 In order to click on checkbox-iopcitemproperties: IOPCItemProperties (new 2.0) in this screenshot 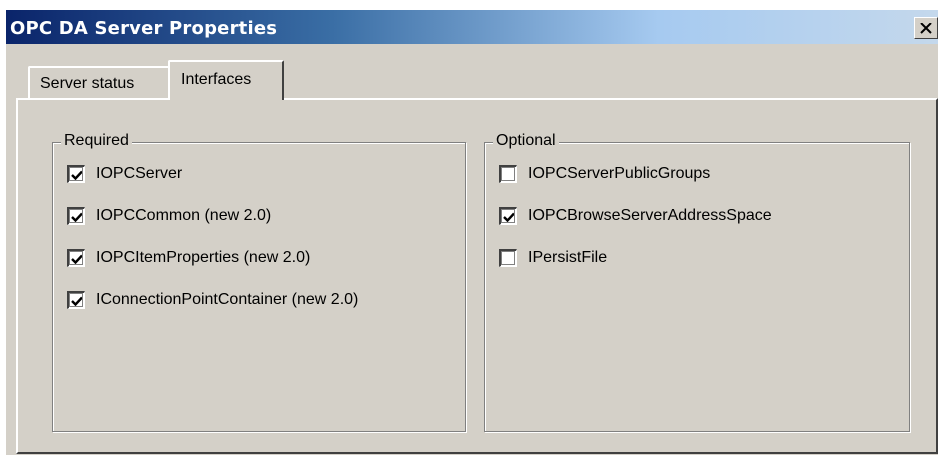, I will do `click(188, 258)`.